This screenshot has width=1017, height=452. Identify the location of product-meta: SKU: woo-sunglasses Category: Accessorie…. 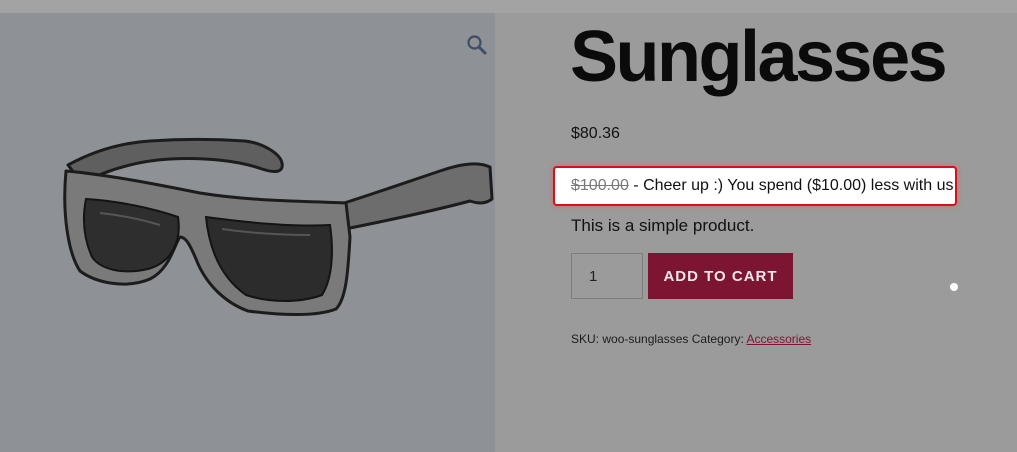
(691, 339).